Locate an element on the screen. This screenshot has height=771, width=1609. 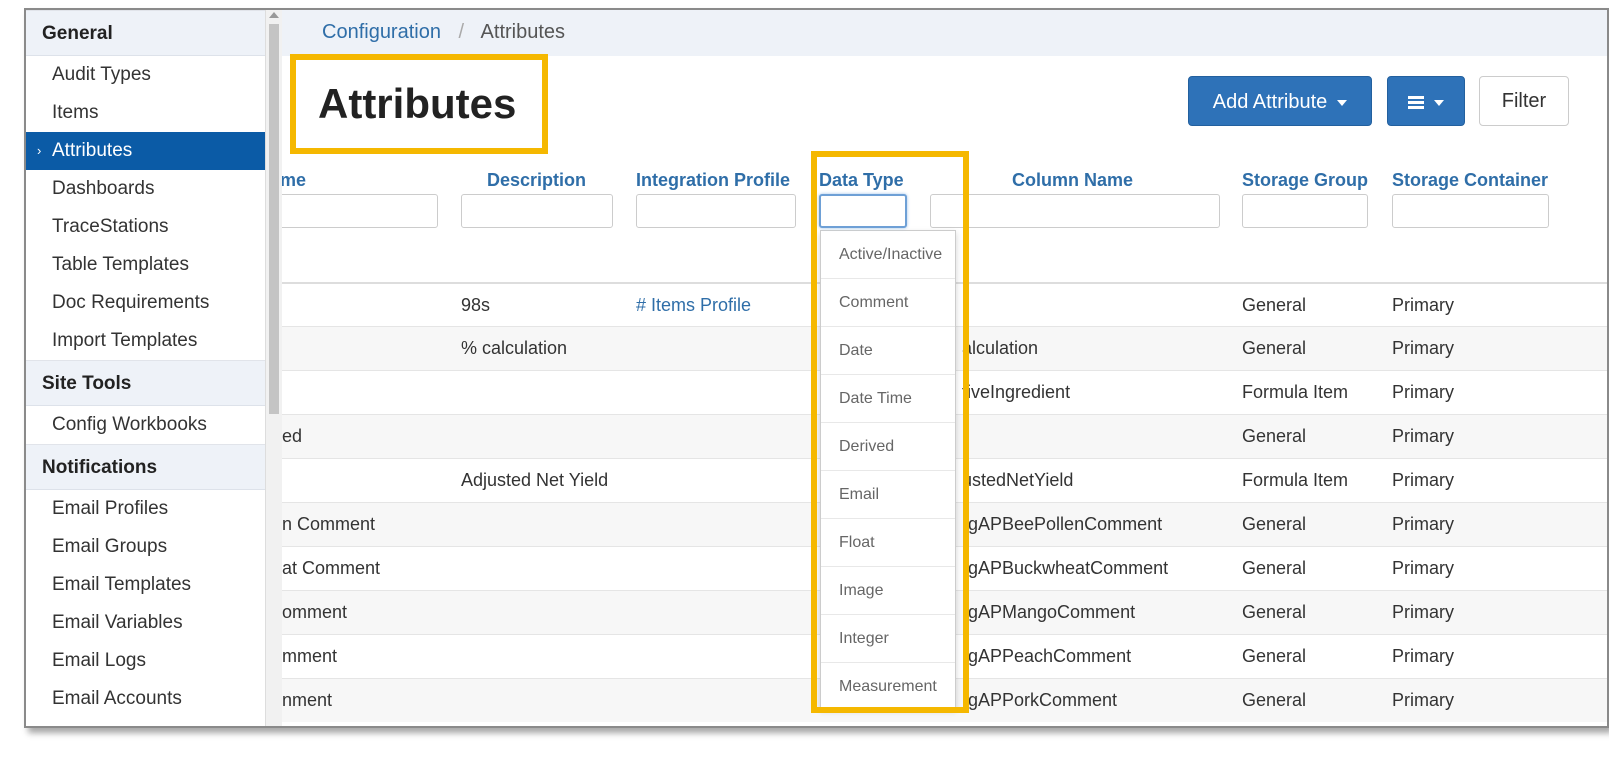
sidebar-section-notifications: Notifications is located at coordinates (145, 467).